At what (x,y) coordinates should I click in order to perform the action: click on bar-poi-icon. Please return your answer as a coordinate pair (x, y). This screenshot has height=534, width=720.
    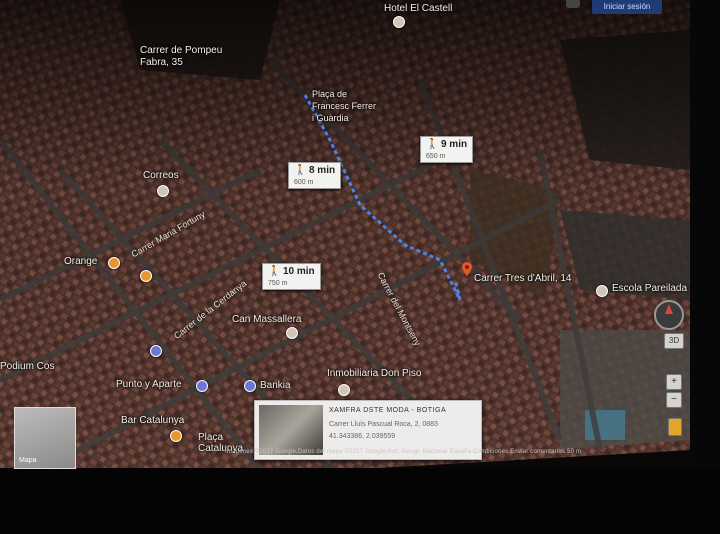
    Looking at the image, I should click on (176, 436).